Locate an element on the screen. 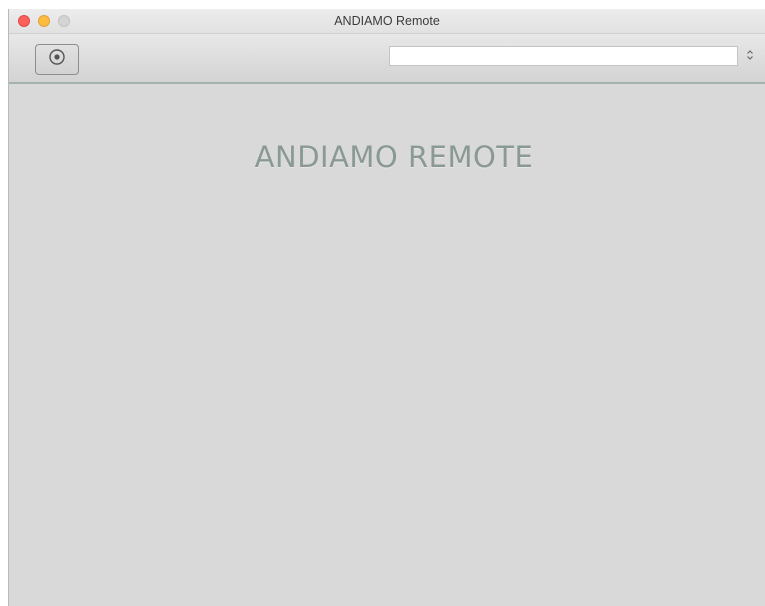  up-down-chevron-icon is located at coordinates (750, 57).